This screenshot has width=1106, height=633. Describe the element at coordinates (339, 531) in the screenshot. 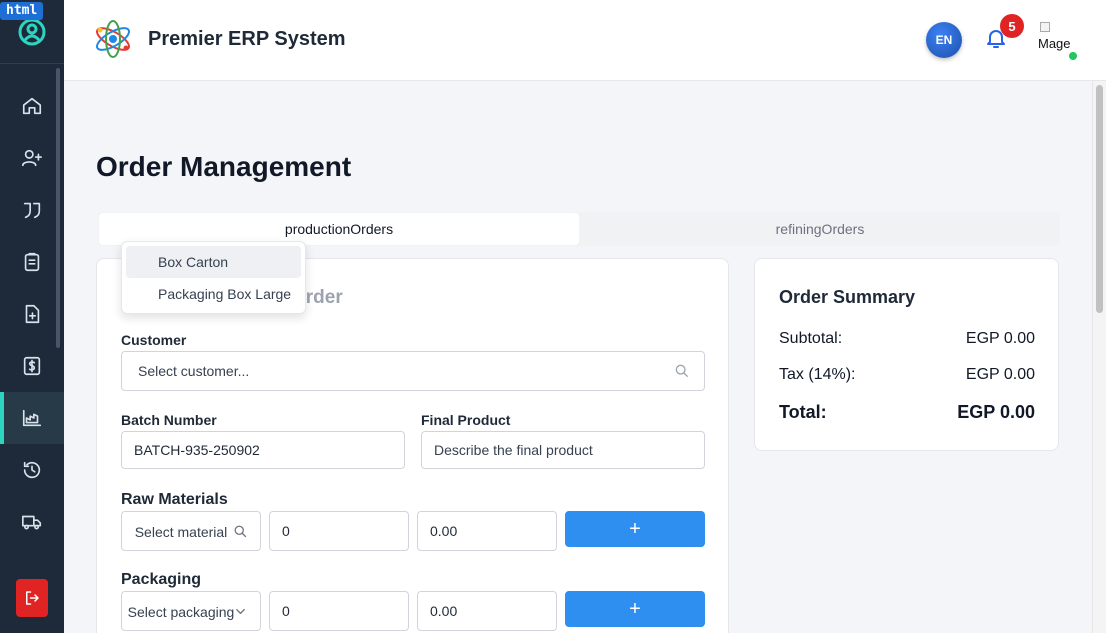

I see `raw-material-quantity-input: 0` at that location.